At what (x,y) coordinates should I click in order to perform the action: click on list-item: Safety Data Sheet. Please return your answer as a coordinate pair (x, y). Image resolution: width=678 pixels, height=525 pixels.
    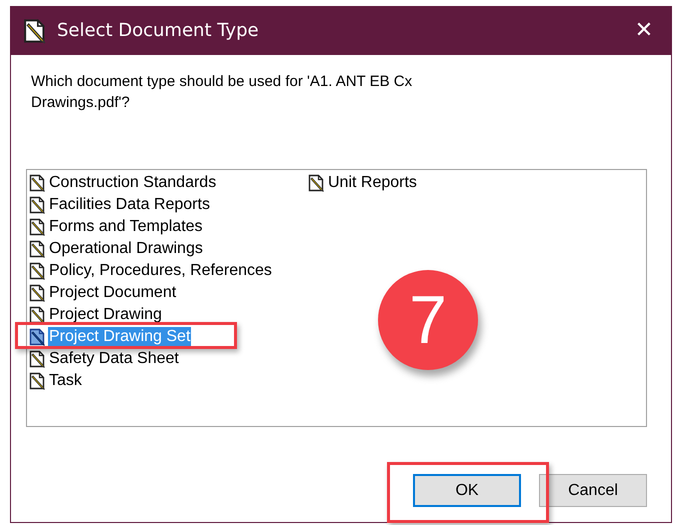
    Looking at the image, I should click on (114, 359).